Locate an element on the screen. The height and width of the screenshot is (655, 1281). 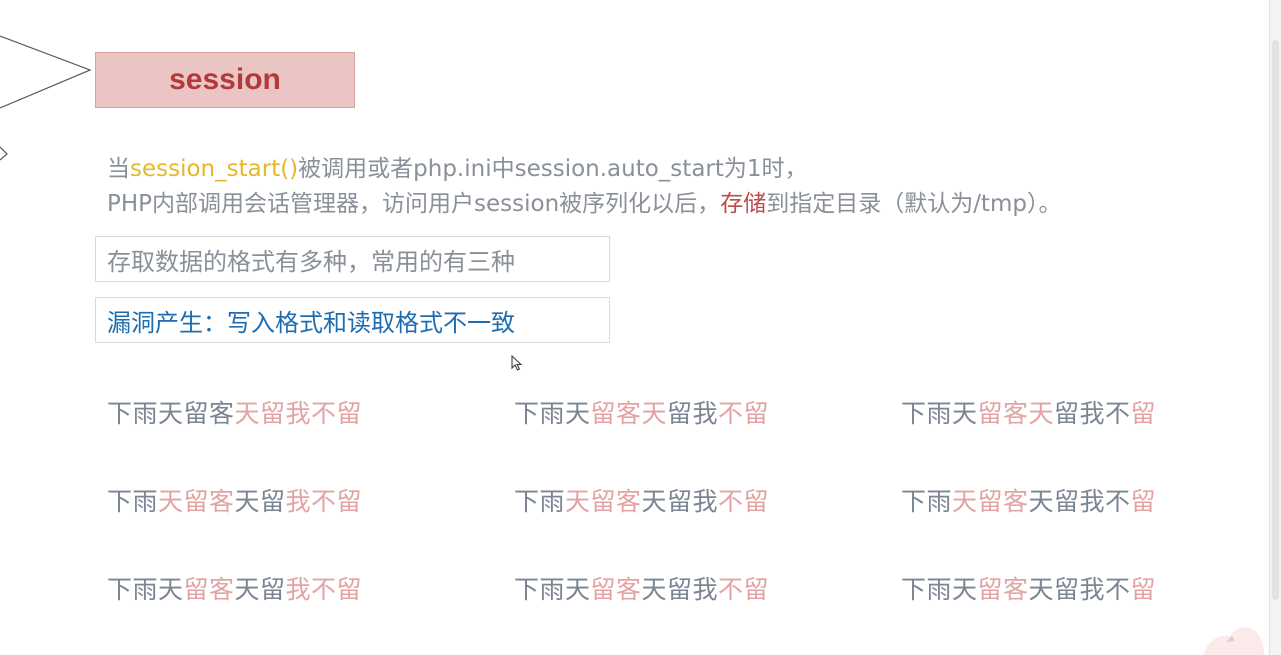
vulnerability-note-box: 漏洞产生：写入格式和读取格式不一致 is located at coordinates (352, 320).